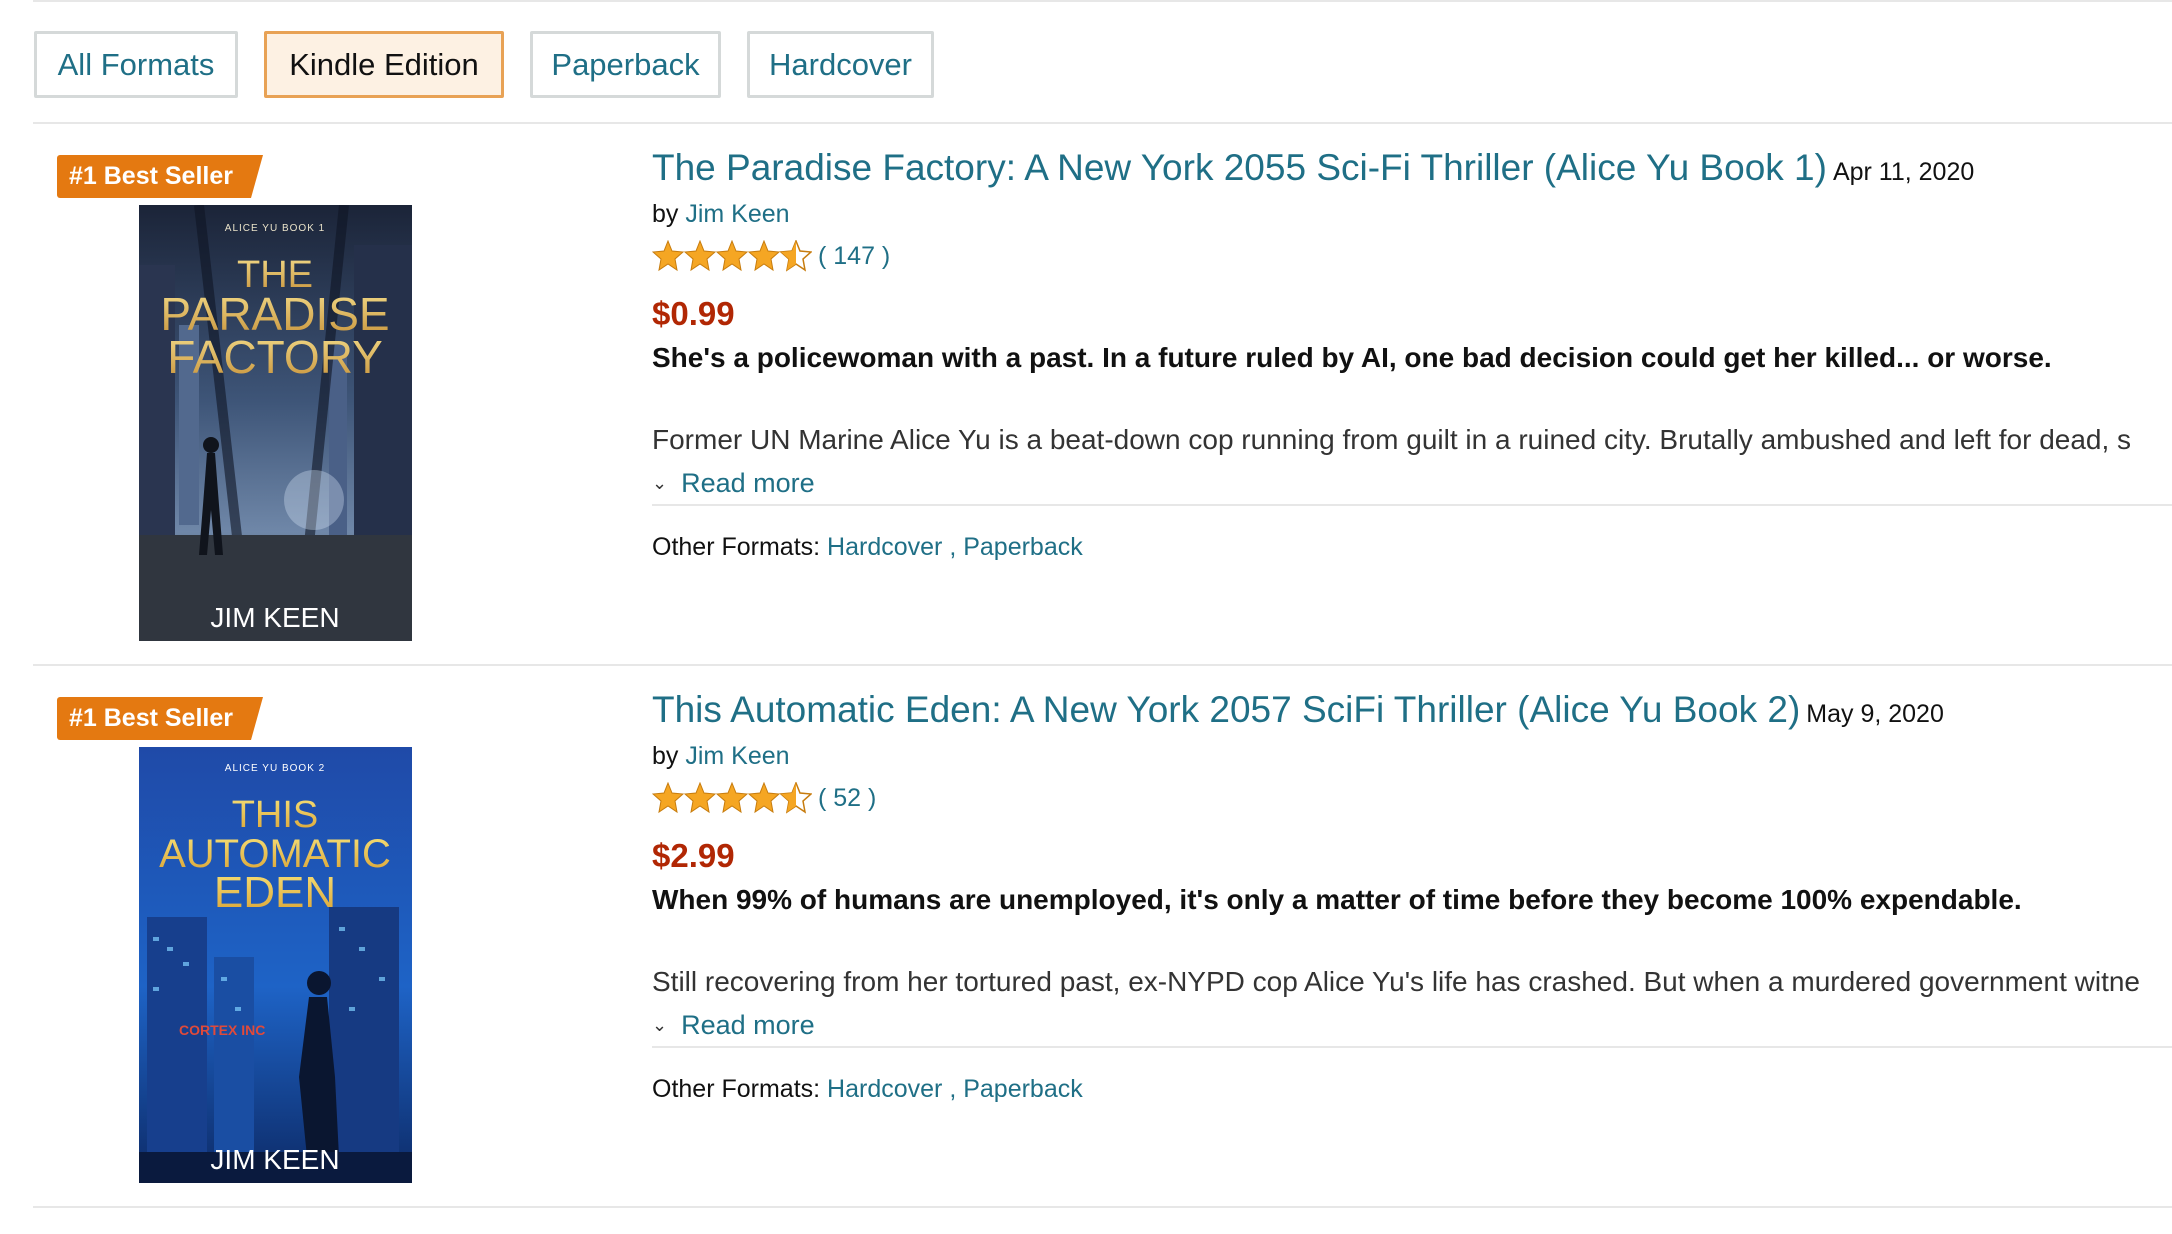 The image size is (2172, 1234). What do you see at coordinates (275, 892) in the screenshot?
I see `cover-title-line-3: EDEN` at bounding box center [275, 892].